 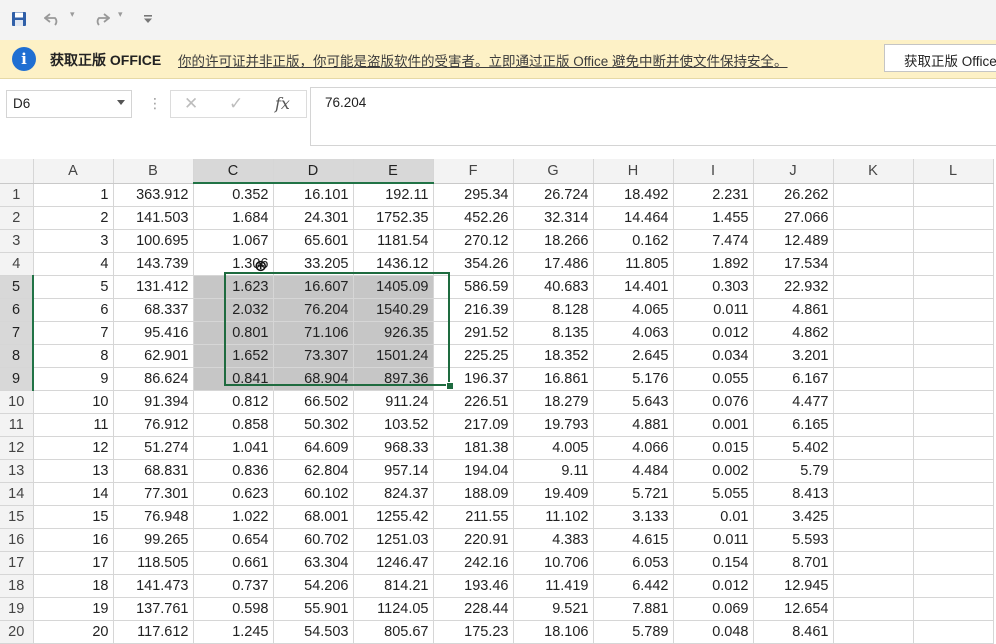 I want to click on insert-function-icon: fx, so click(x=282, y=103).